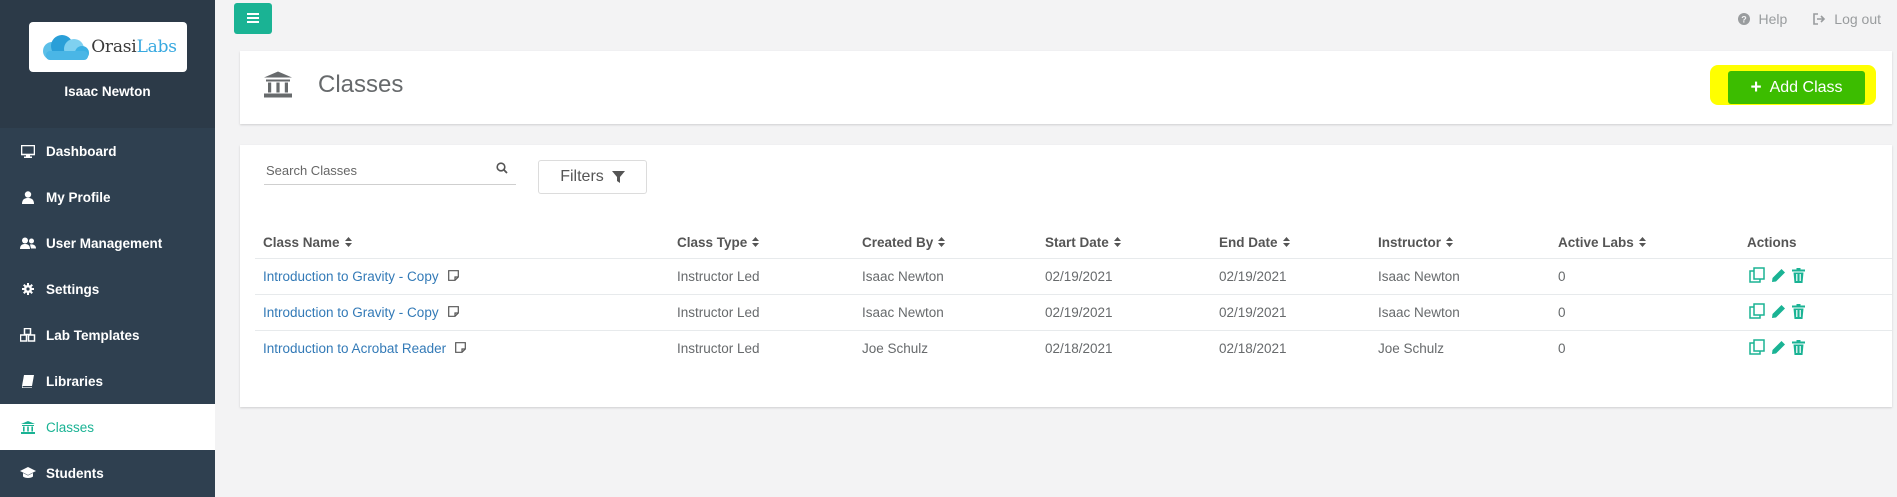 The width and height of the screenshot is (1897, 497). I want to click on column-header-created-by: Created By, so click(904, 242).